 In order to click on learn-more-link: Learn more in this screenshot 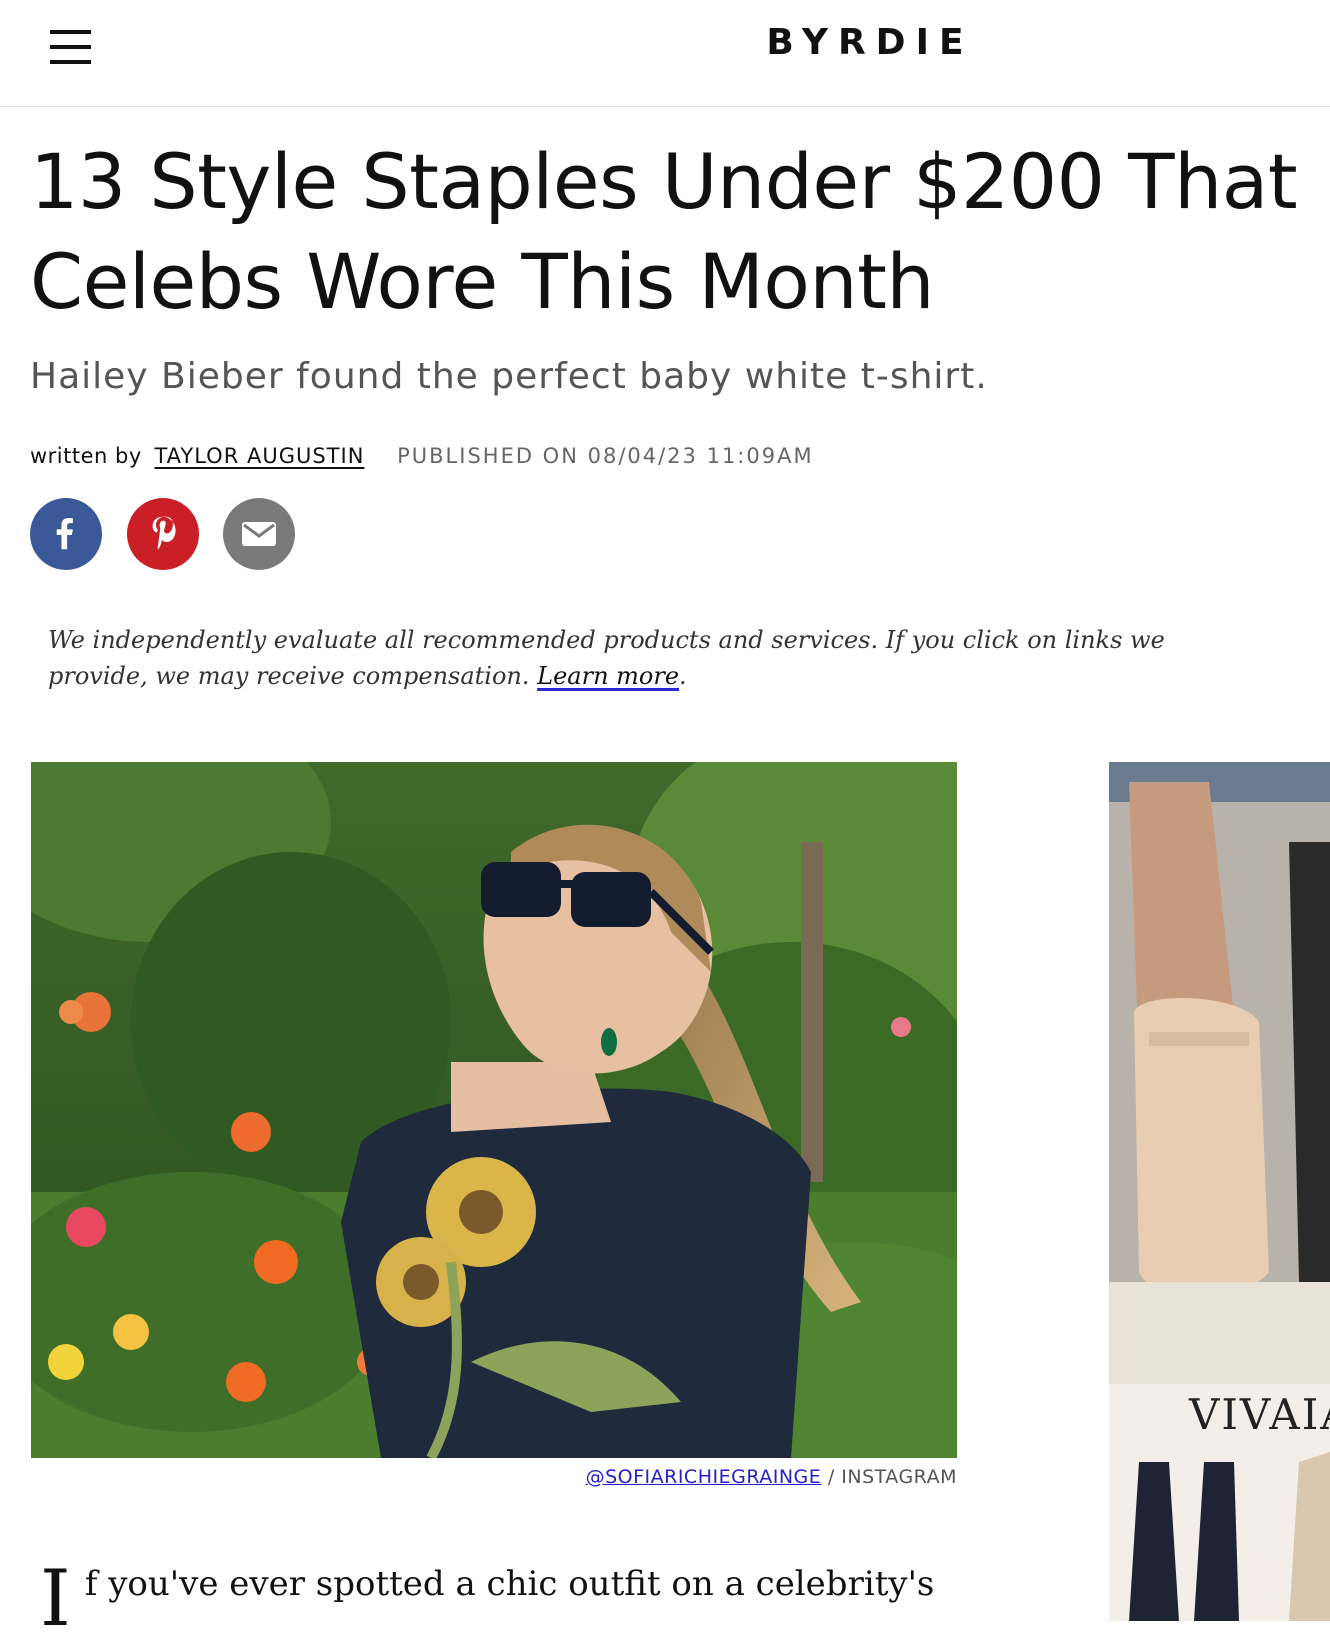, I will do `click(608, 676)`.